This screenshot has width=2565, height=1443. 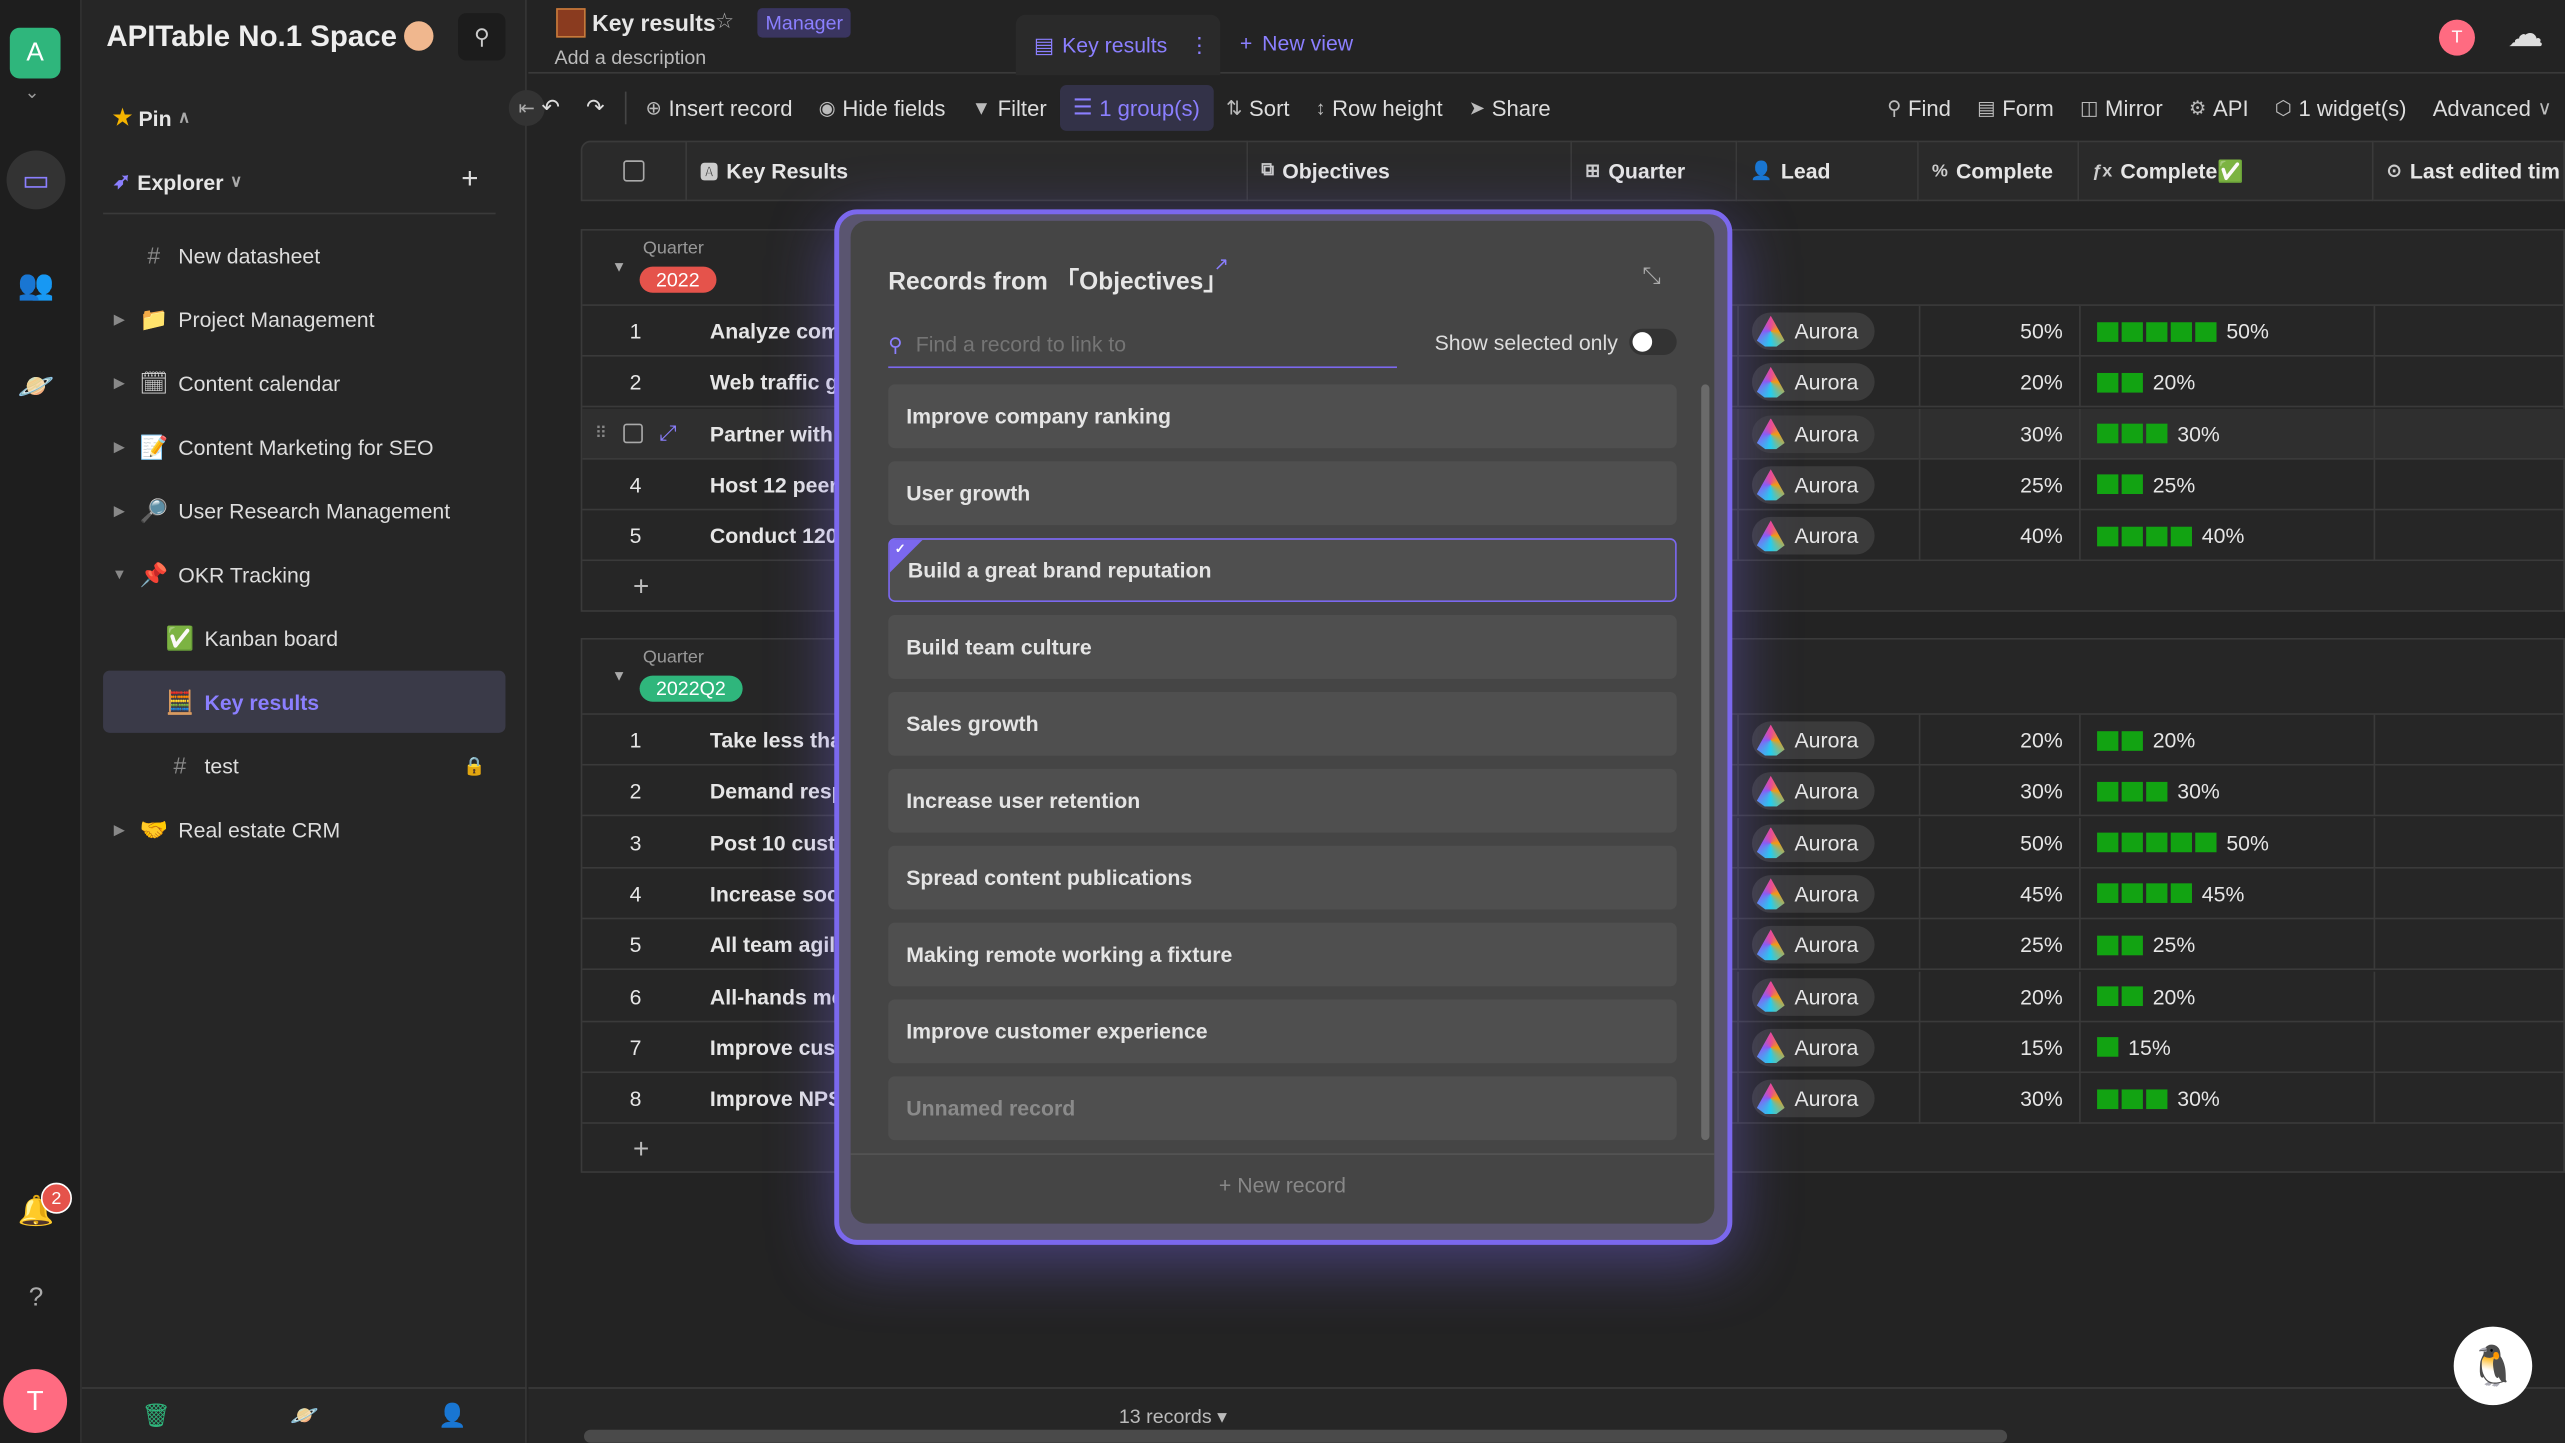 What do you see at coordinates (2000, 1047) in the screenshot?
I see `percent-cell: 15%` at bounding box center [2000, 1047].